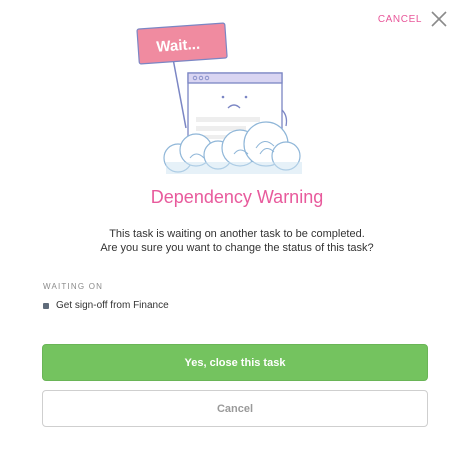 The height and width of the screenshot is (453, 474). What do you see at coordinates (46, 305) in the screenshot?
I see `bullet-icon` at bounding box center [46, 305].